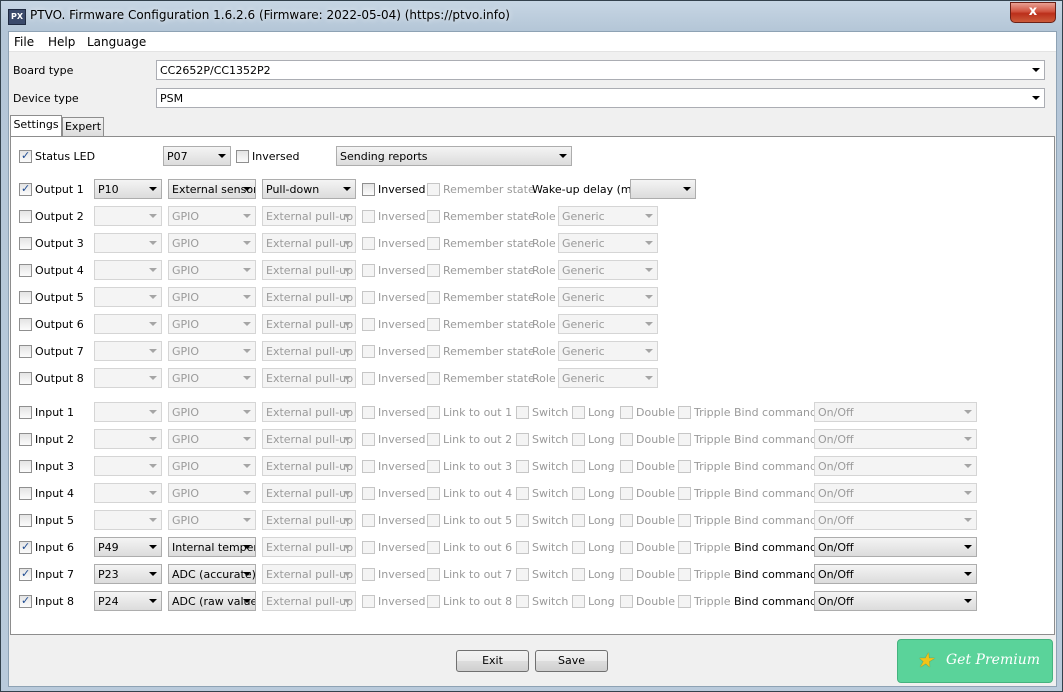 The height and width of the screenshot is (692, 1063). What do you see at coordinates (684, 547) in the screenshot?
I see `input-6-tripple-checkbox` at bounding box center [684, 547].